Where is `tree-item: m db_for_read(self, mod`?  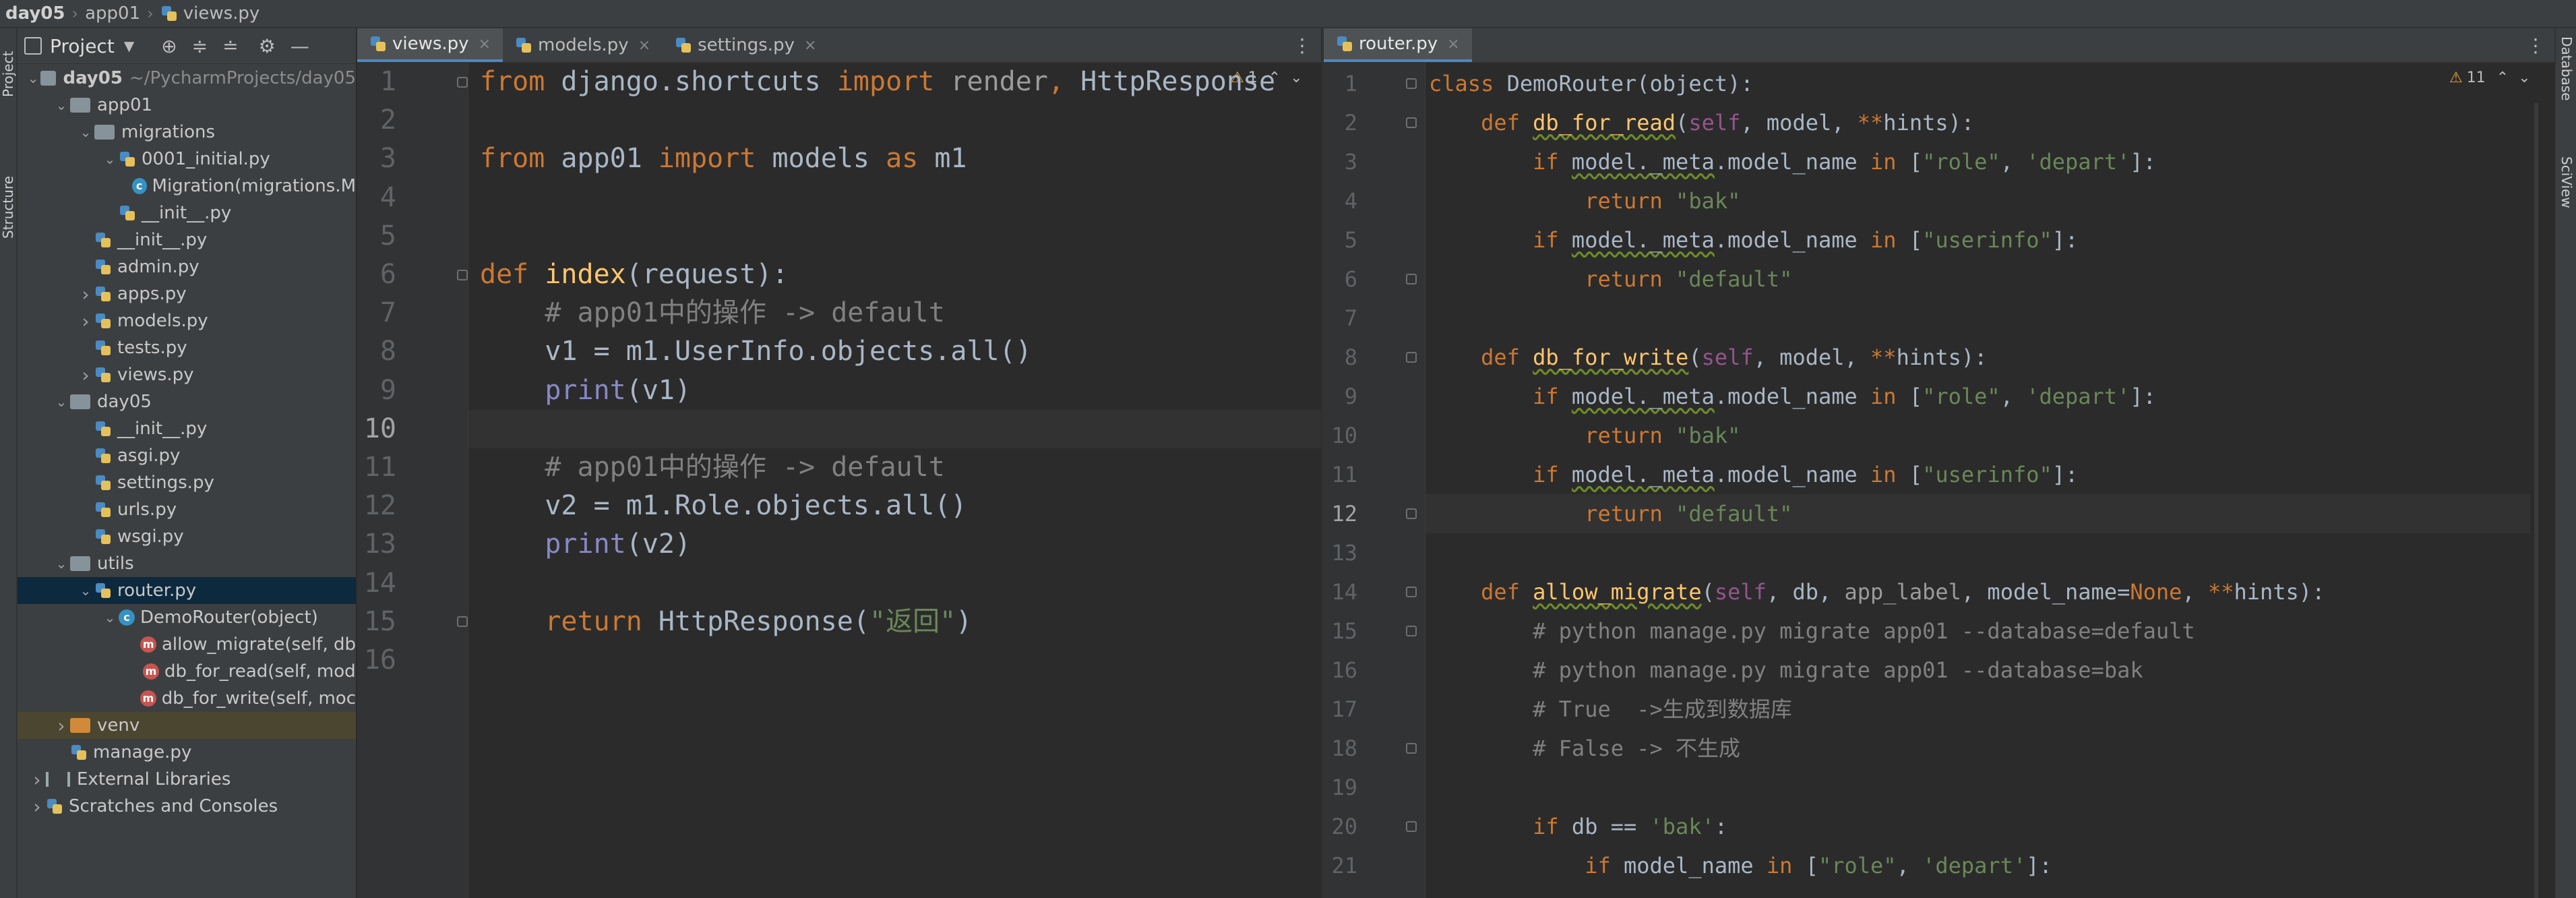
tree-item: m db_for_read(self, mod is located at coordinates (187, 671).